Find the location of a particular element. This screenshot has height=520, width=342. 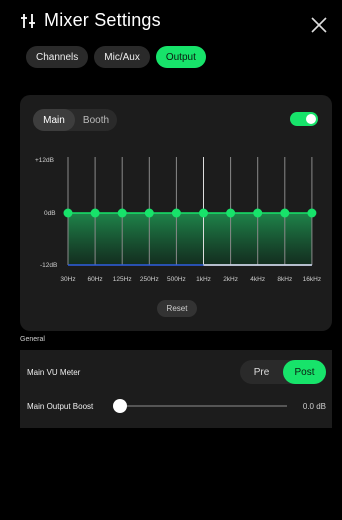

output-boost-value: 0.0 dB is located at coordinates (314, 406).